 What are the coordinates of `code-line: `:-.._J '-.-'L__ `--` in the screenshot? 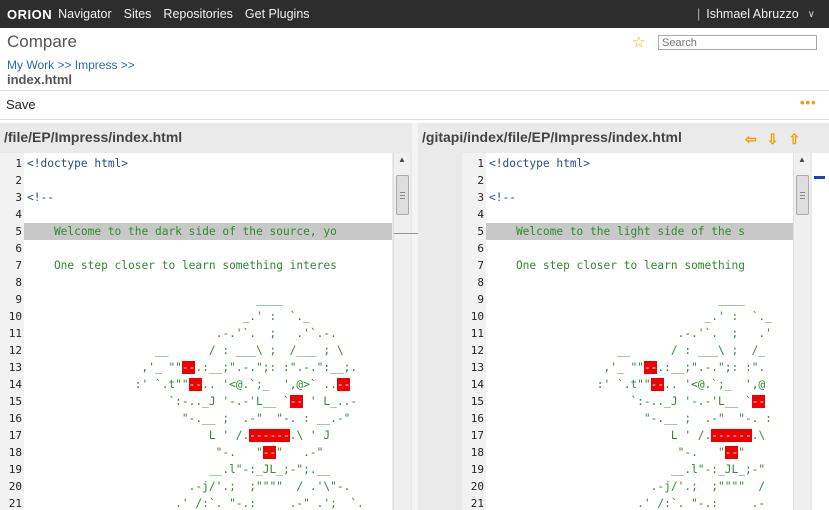 It's located at (639, 401).